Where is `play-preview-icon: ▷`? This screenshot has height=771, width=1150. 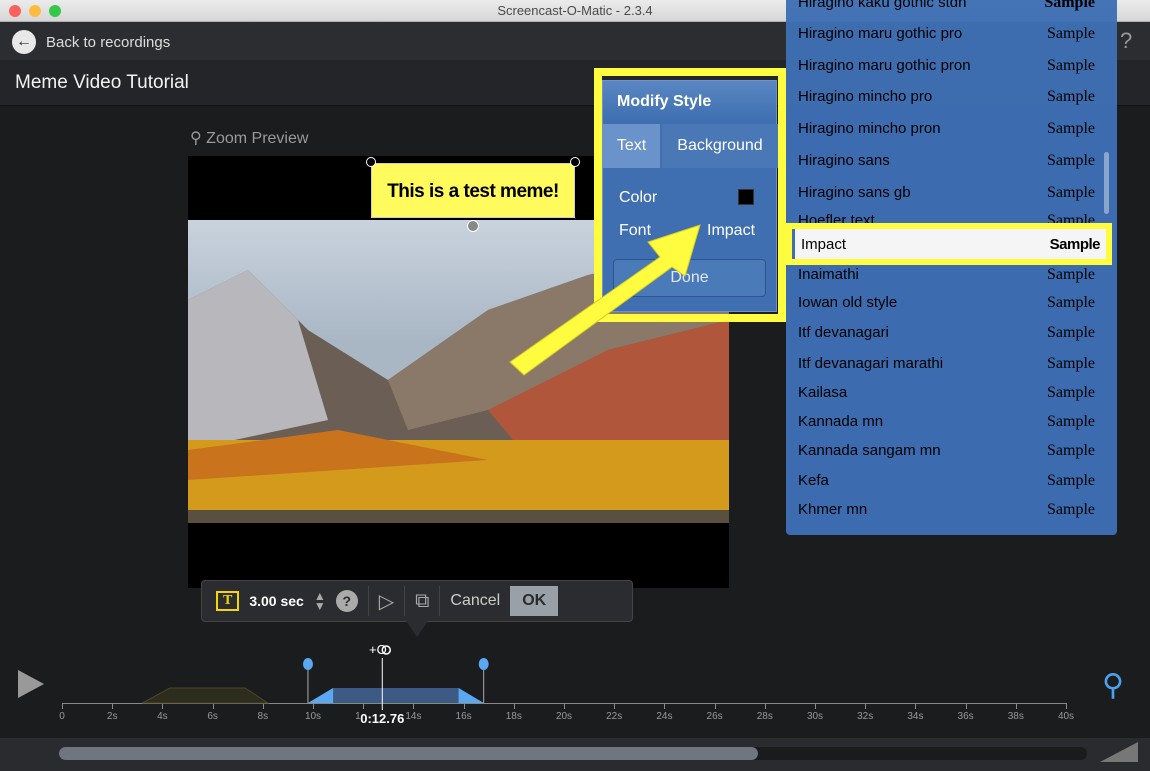 play-preview-icon: ▷ is located at coordinates (386, 601).